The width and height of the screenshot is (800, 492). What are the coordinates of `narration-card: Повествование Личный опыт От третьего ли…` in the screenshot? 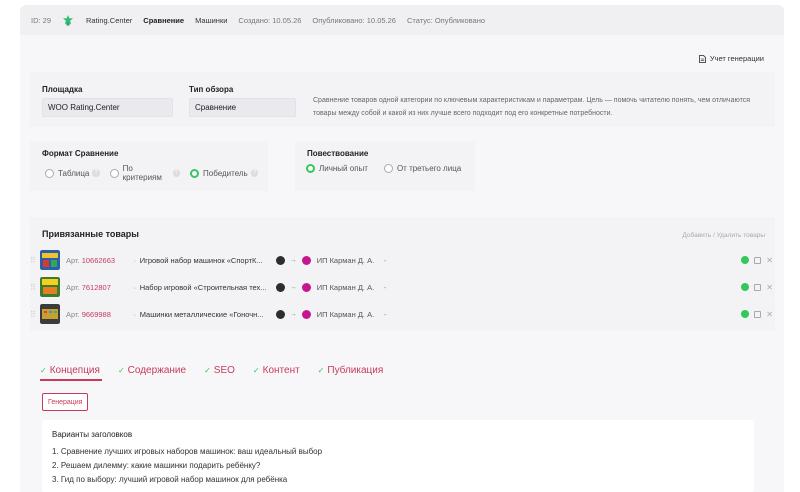 It's located at (385, 166).